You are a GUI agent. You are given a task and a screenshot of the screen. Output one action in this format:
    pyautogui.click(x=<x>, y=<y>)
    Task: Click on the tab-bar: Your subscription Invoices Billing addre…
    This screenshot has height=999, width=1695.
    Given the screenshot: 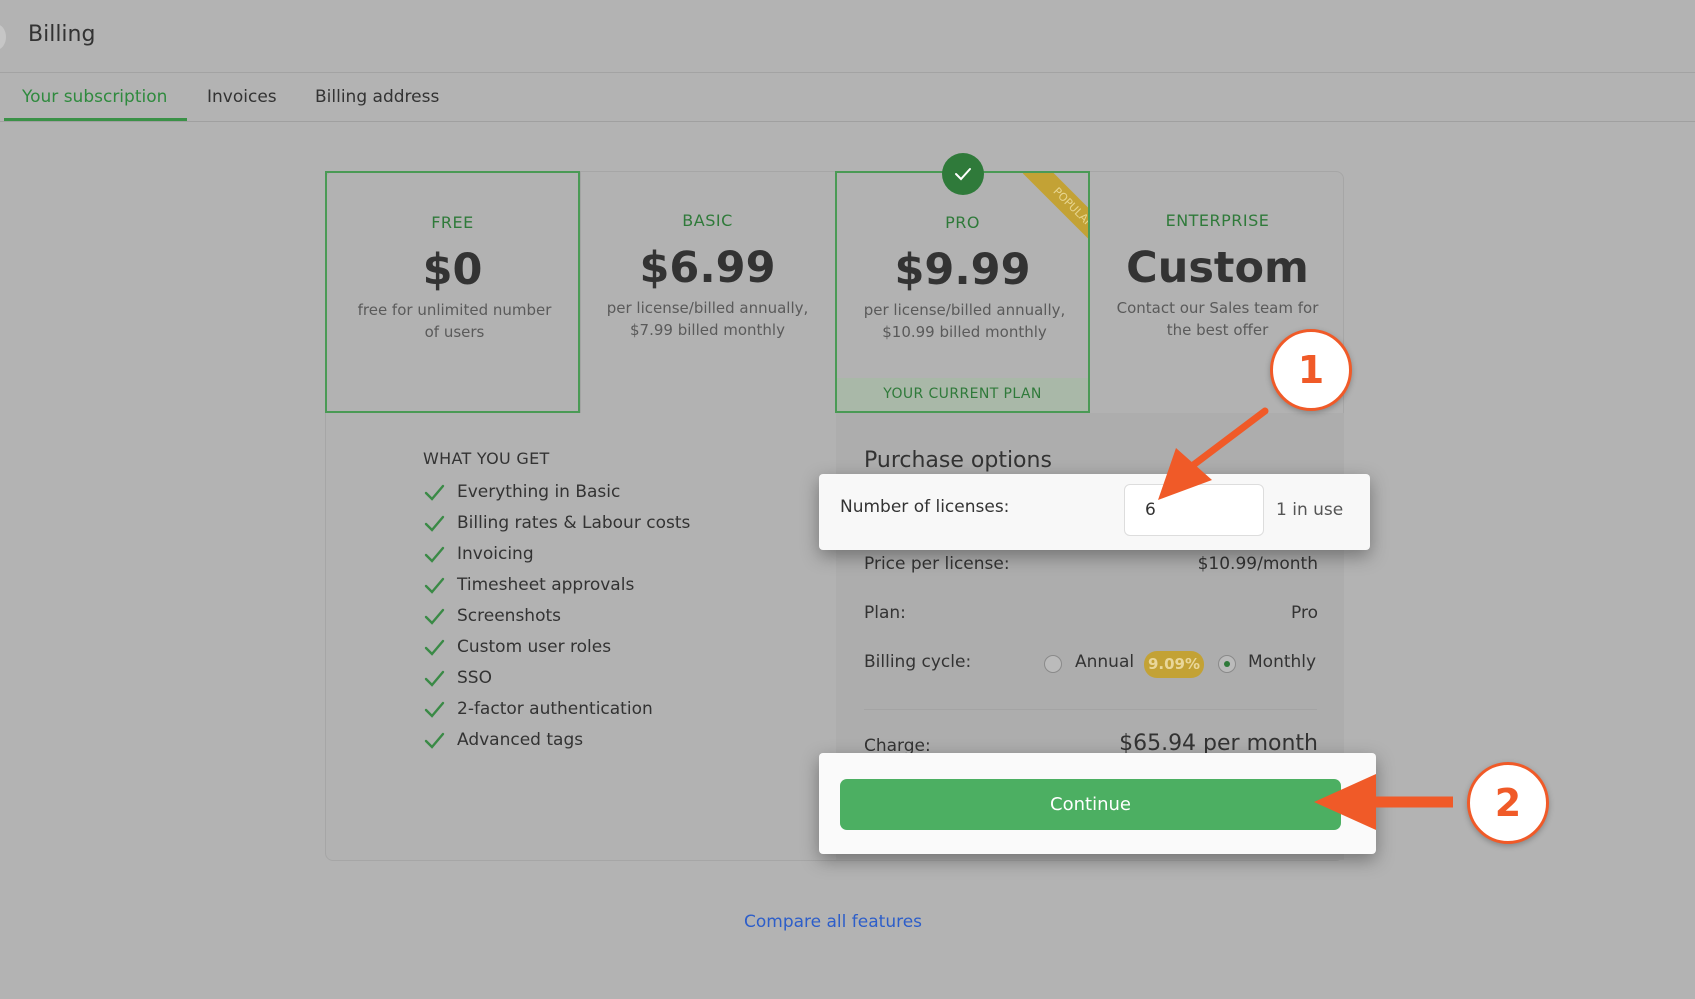 What is the action you would take?
    pyautogui.click(x=847, y=97)
    